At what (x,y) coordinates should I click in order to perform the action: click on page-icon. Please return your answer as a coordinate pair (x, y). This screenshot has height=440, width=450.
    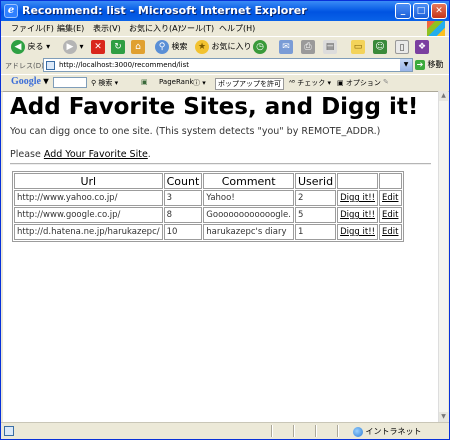
    Looking at the image, I should click on (50, 65).